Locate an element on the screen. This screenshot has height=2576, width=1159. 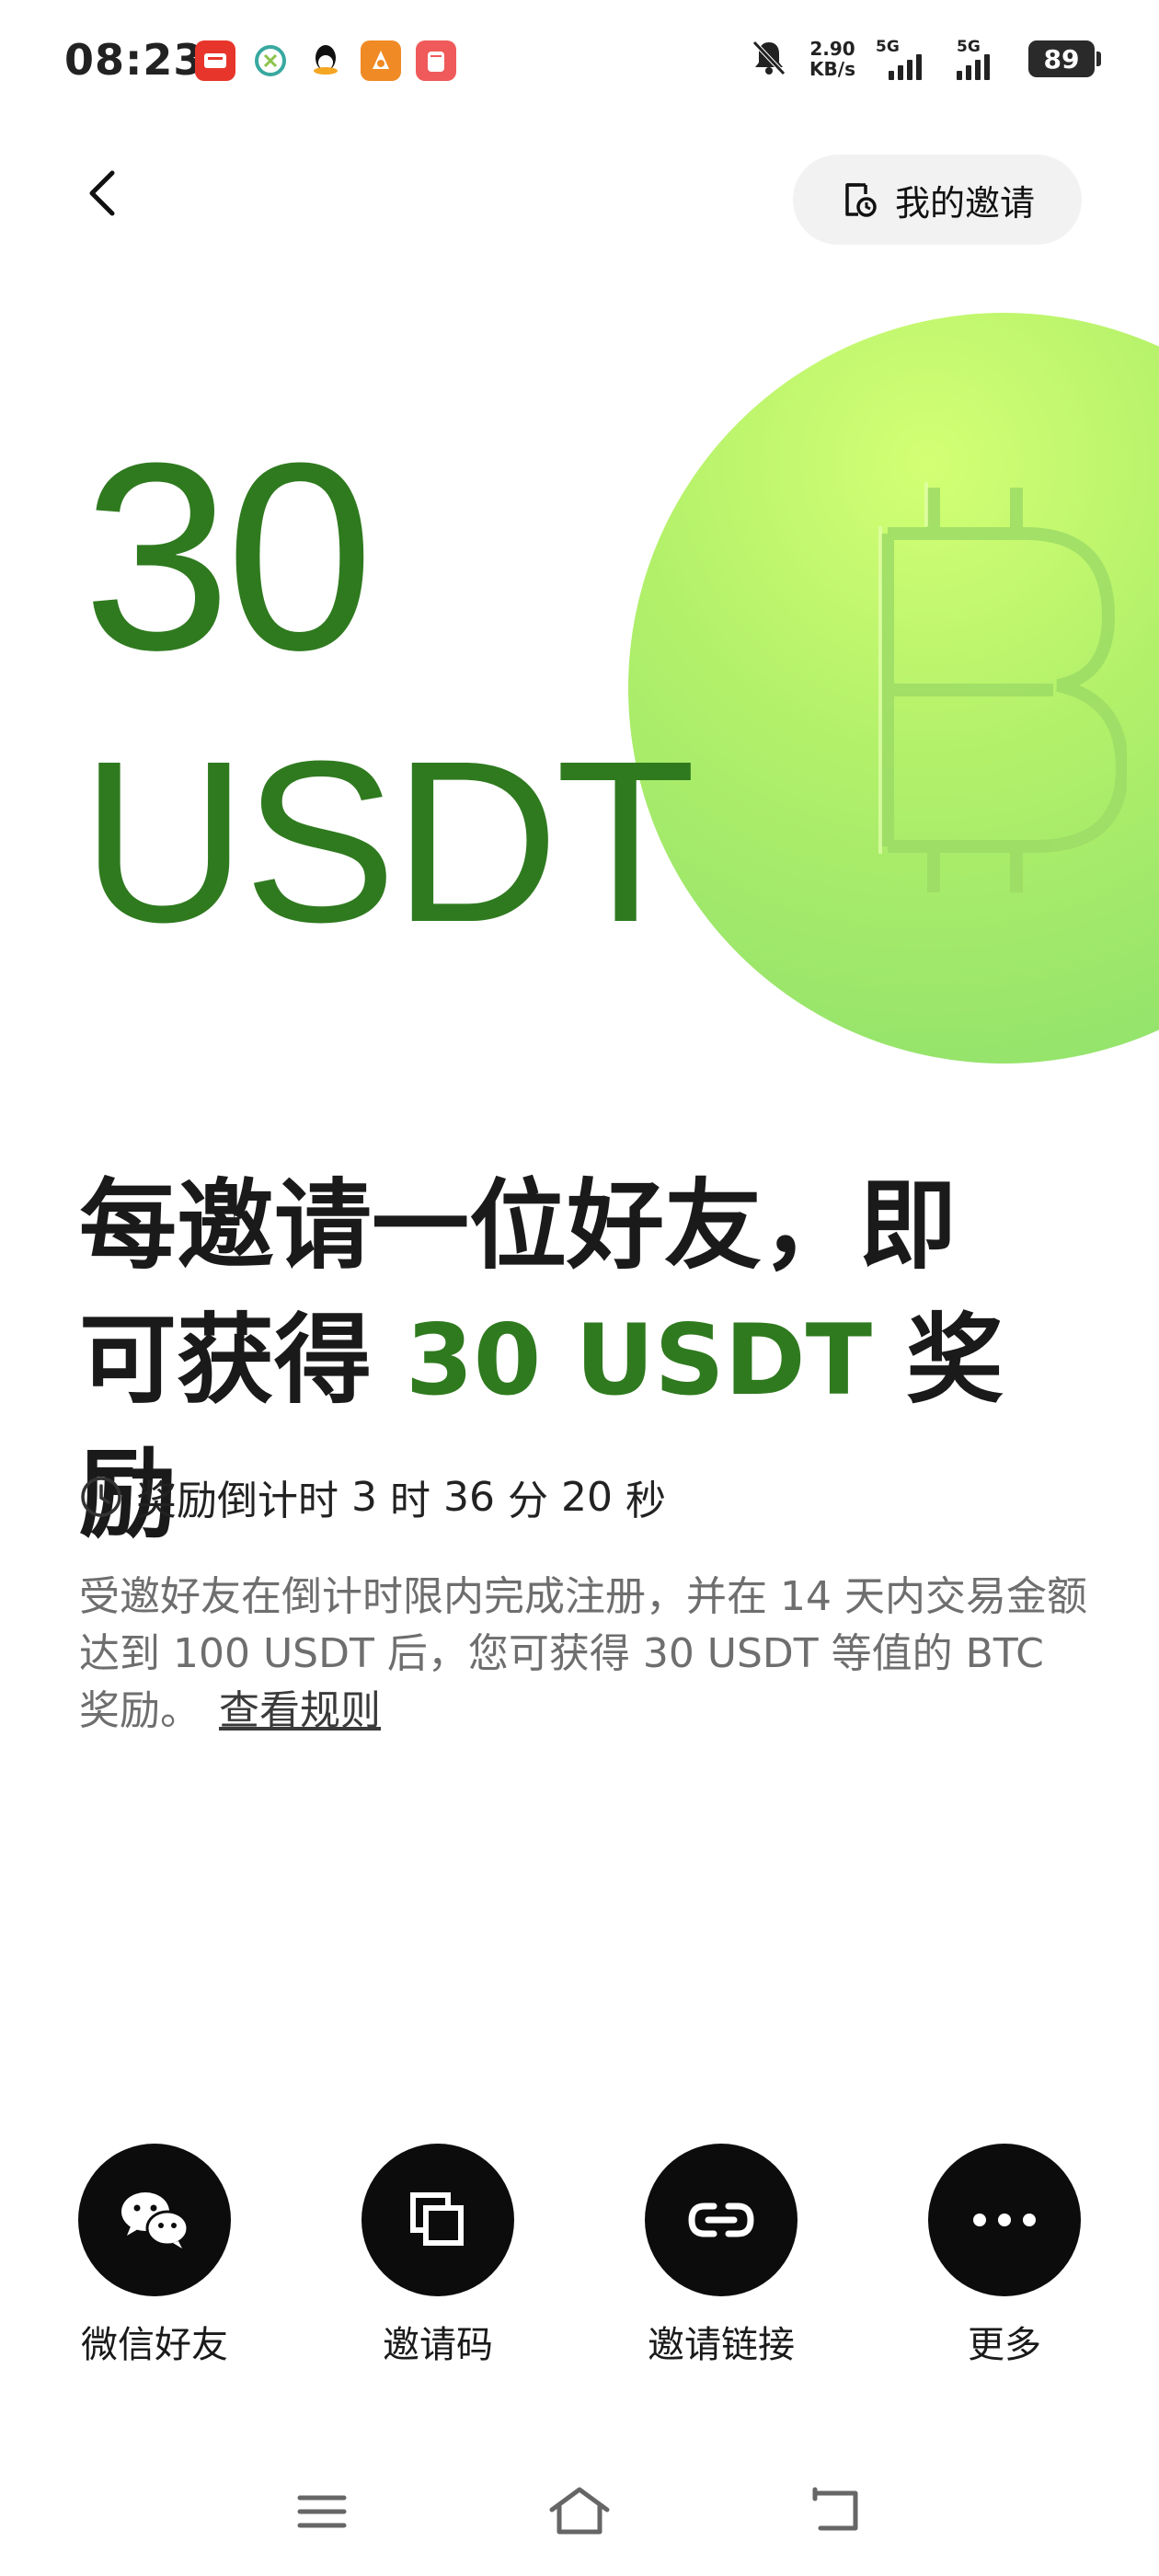
net-speed-value: 2.90 is located at coordinates (832, 49).